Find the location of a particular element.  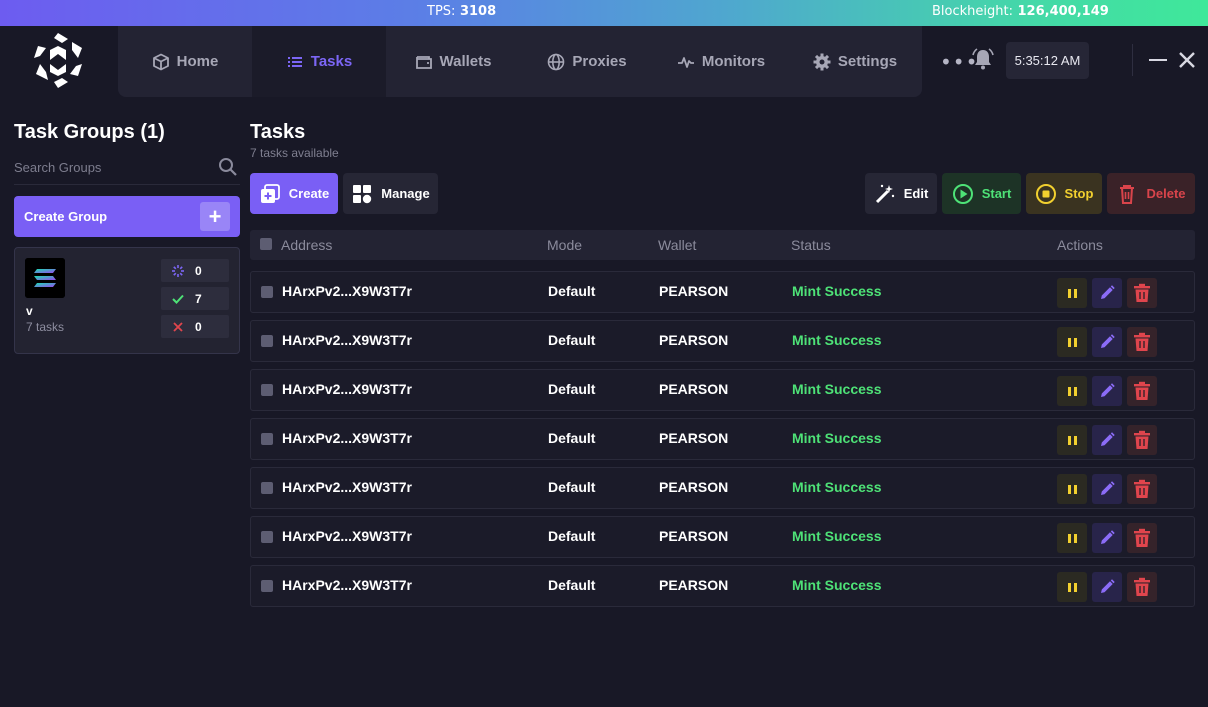

task-groups-title: Task Groups (1) is located at coordinates (89, 132).